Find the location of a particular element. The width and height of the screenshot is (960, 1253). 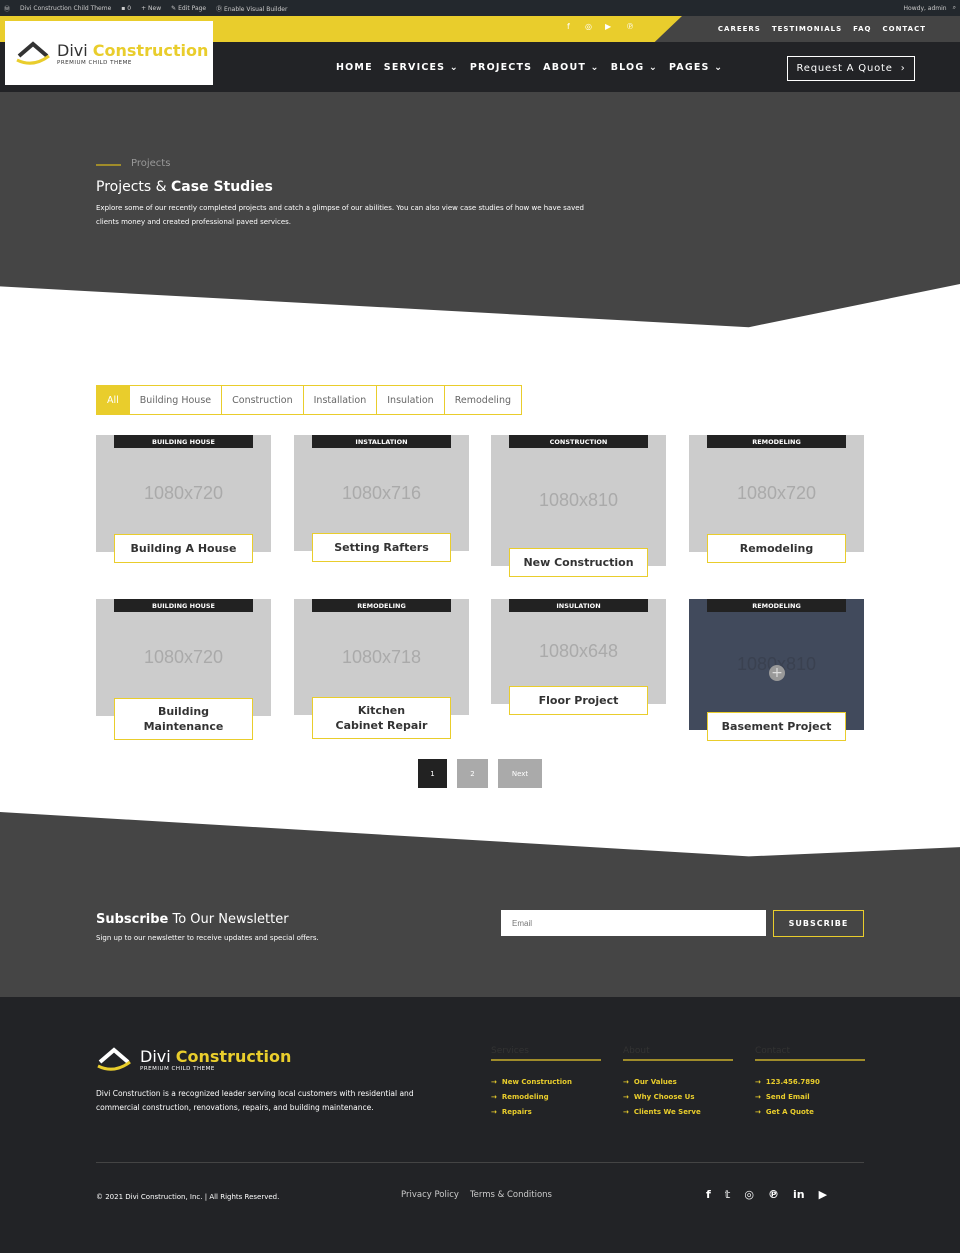

project-card: 1080x720 REMODELING Remodeling is located at coordinates (776, 499).